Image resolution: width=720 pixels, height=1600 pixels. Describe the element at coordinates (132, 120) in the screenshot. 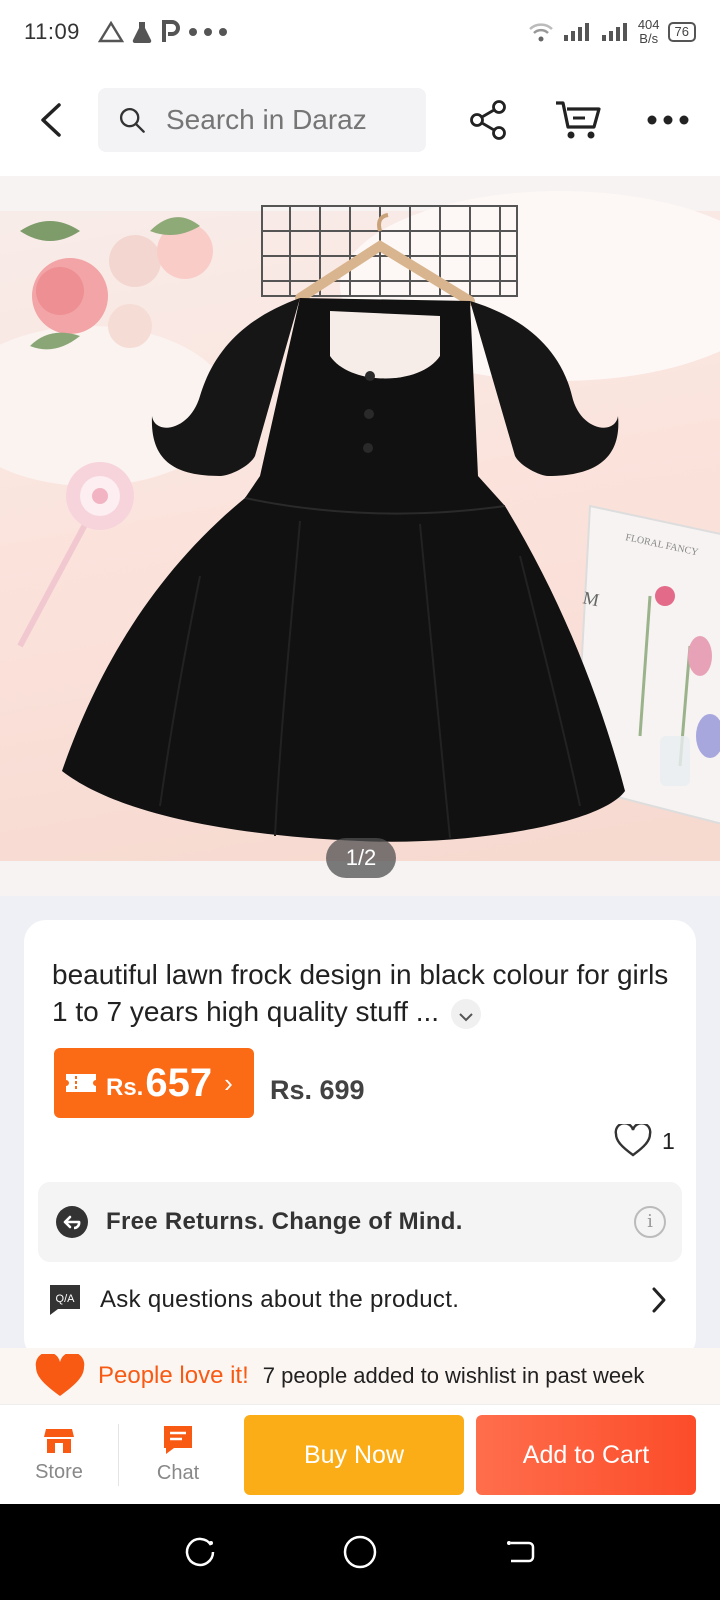

I see `search-icon` at that location.